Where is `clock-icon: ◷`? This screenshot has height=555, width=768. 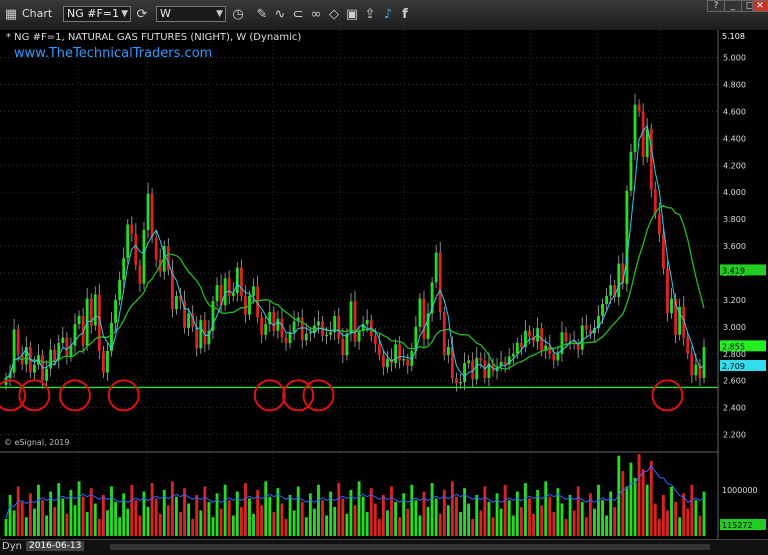
clock-icon: ◷ is located at coordinates (238, 14).